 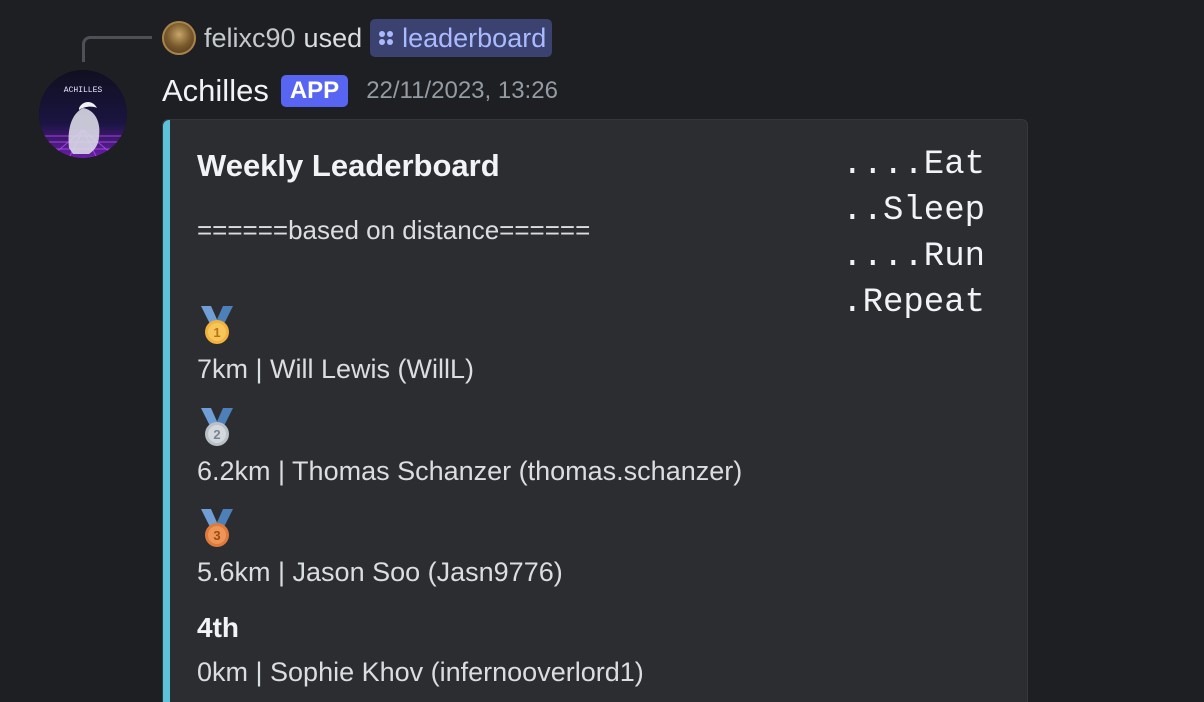 I want to click on svg-text: 2, so click(x=216, y=434).